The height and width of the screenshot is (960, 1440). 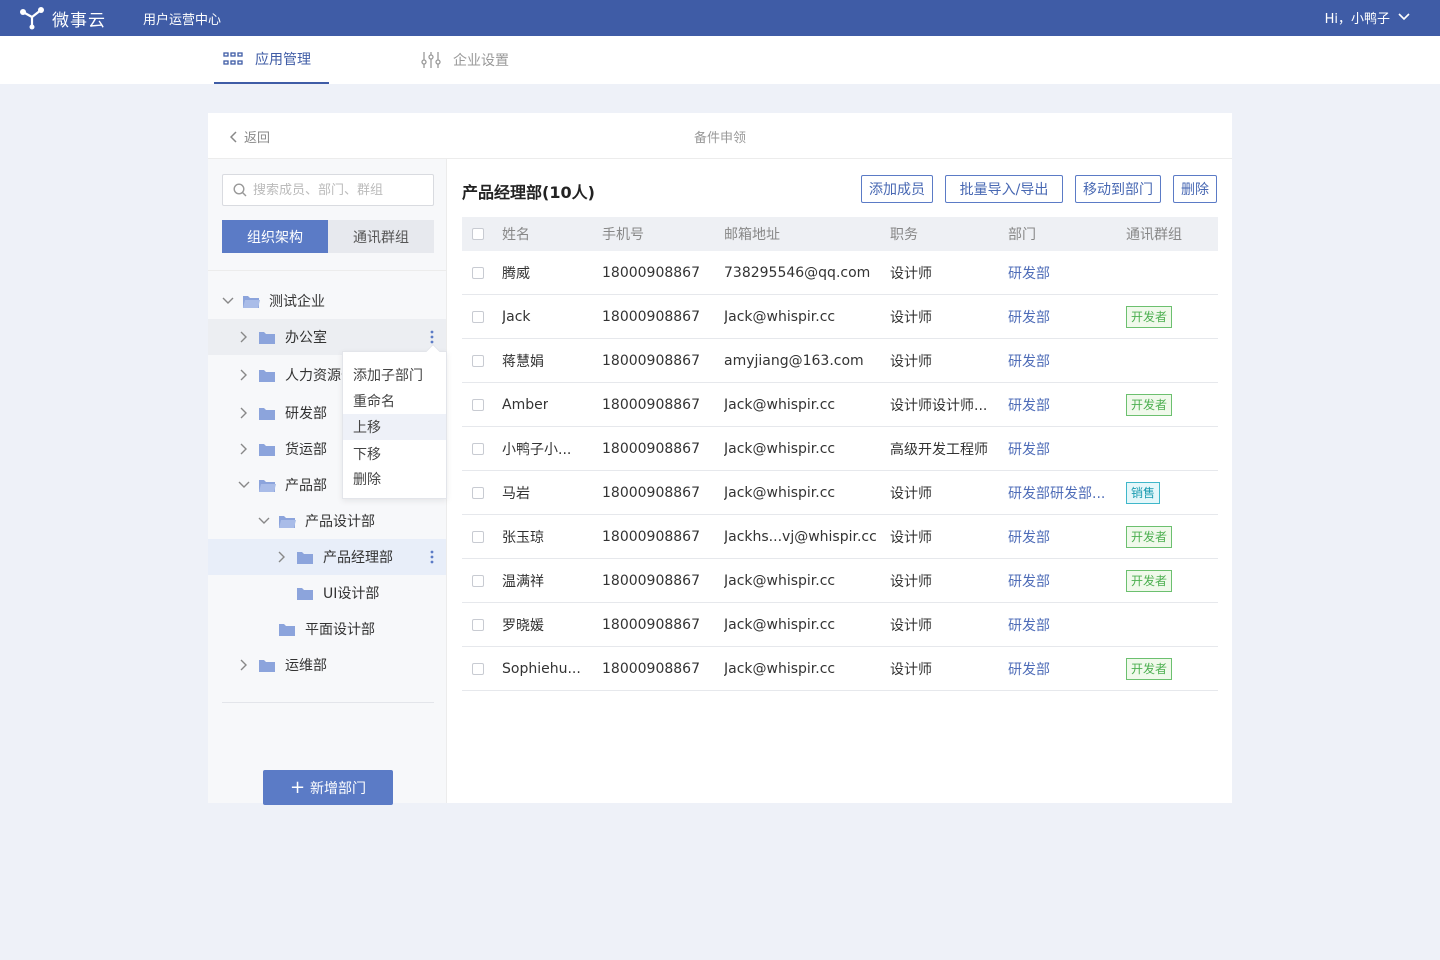 What do you see at coordinates (516, 316) in the screenshot?
I see `cell-name: Jack` at bounding box center [516, 316].